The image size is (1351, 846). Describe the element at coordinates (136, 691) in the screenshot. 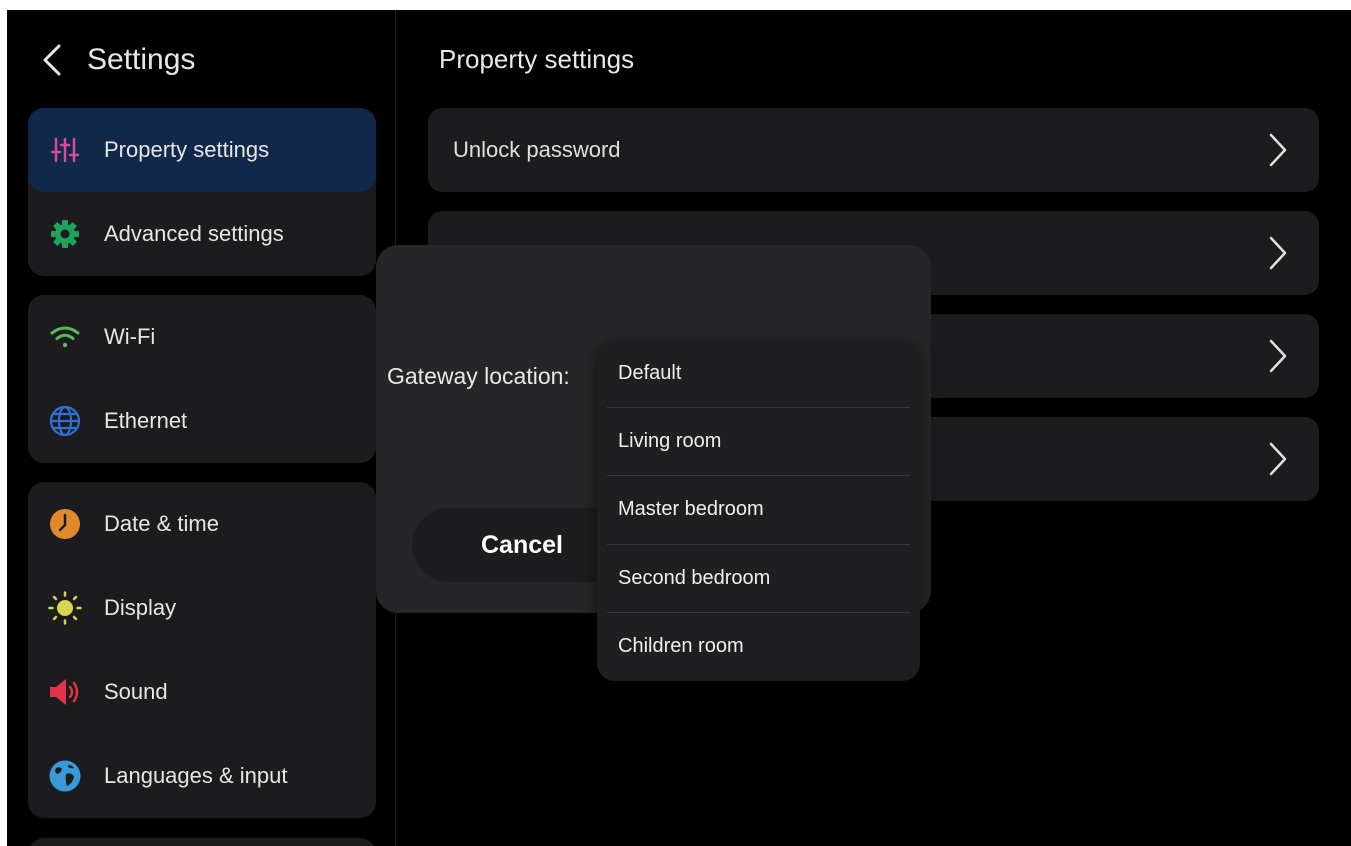

I see `sidebar-item-label: Sound` at that location.